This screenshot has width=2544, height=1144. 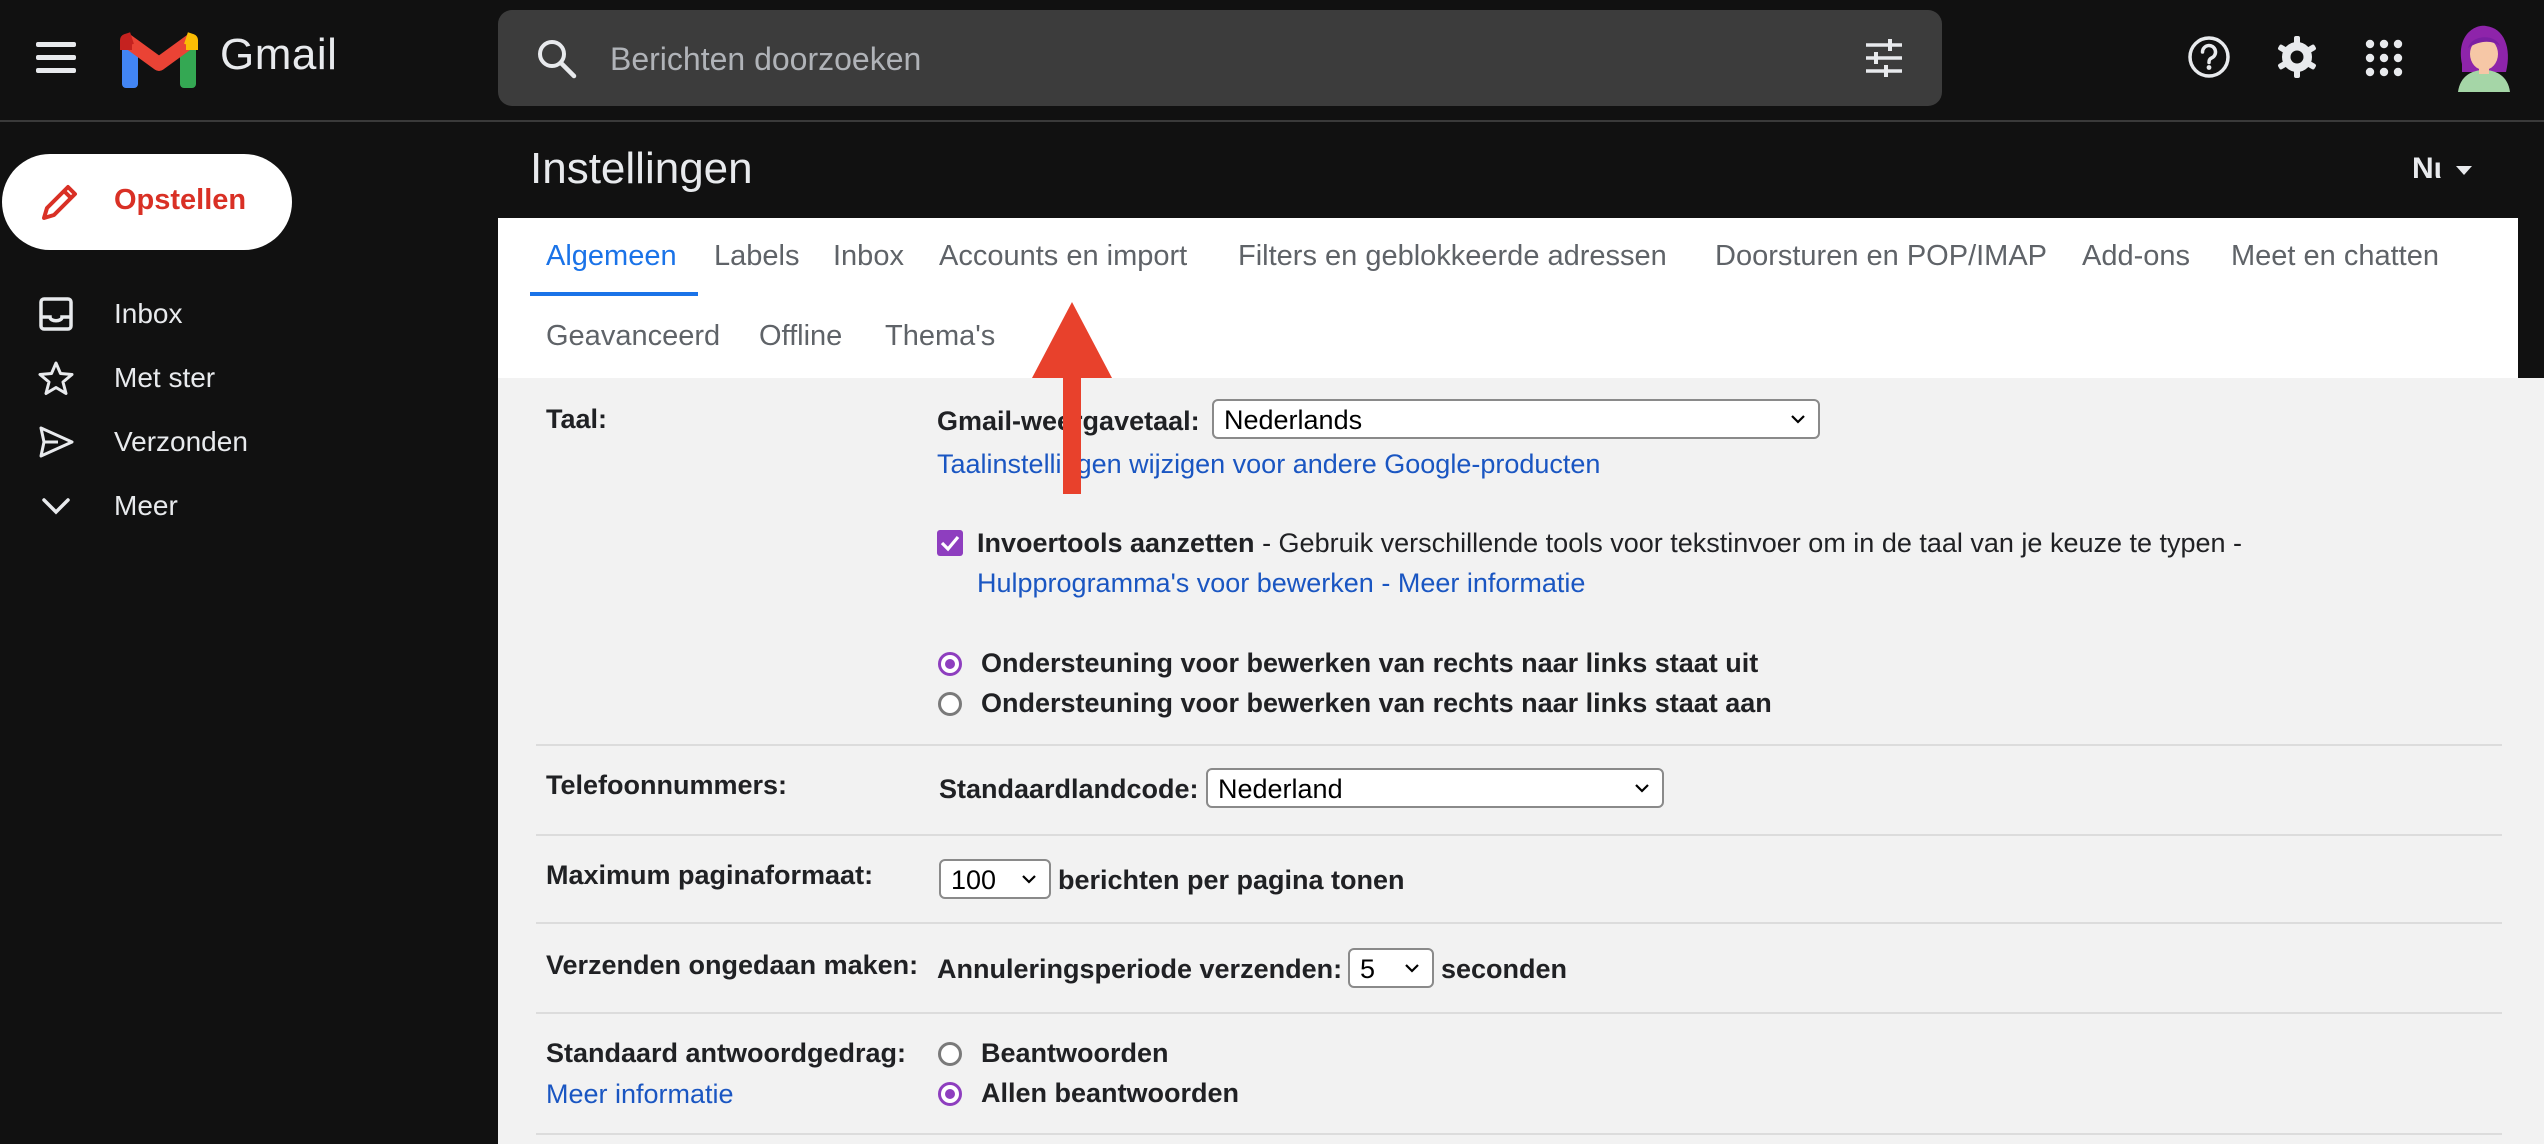 I want to click on compose-label: Opstellen, so click(x=180, y=200).